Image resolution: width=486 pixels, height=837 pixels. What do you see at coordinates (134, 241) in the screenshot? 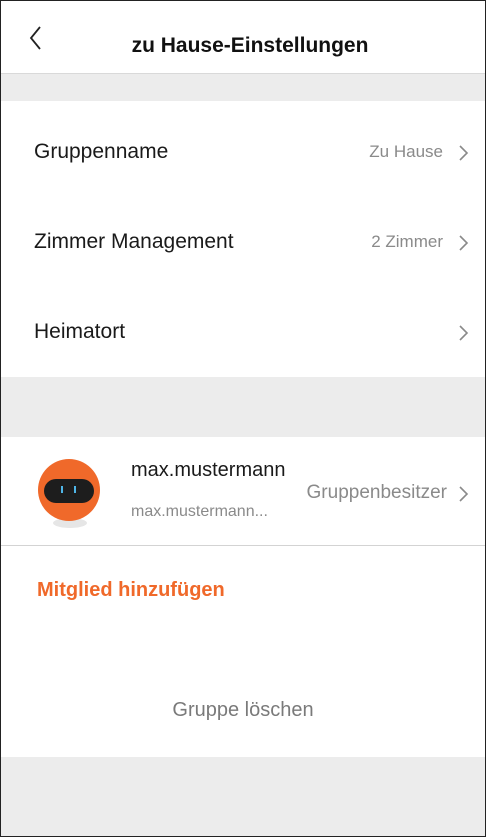
I see `room-management-label: Zimmer Management` at bounding box center [134, 241].